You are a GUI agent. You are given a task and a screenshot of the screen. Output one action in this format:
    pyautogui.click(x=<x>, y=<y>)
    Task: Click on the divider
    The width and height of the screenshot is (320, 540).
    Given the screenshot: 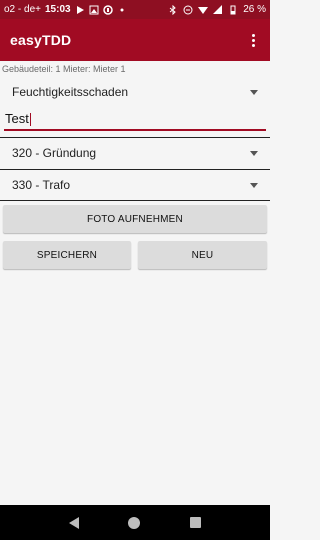 What is the action you would take?
    pyautogui.click(x=135, y=200)
    